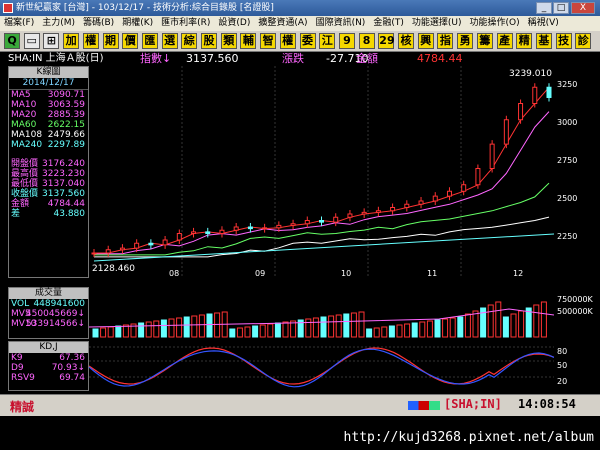  I want to click on volume-axis: 750000K 500000K, so click(577, 313).